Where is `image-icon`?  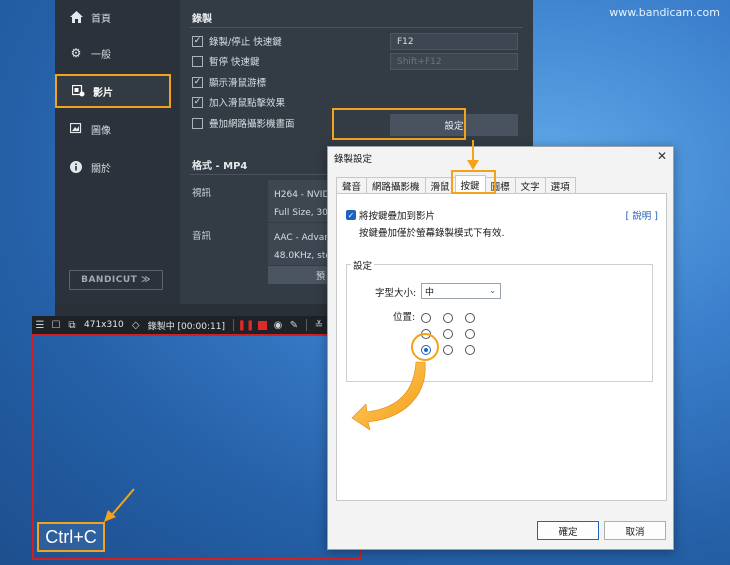
image-icon is located at coordinates (76, 129).